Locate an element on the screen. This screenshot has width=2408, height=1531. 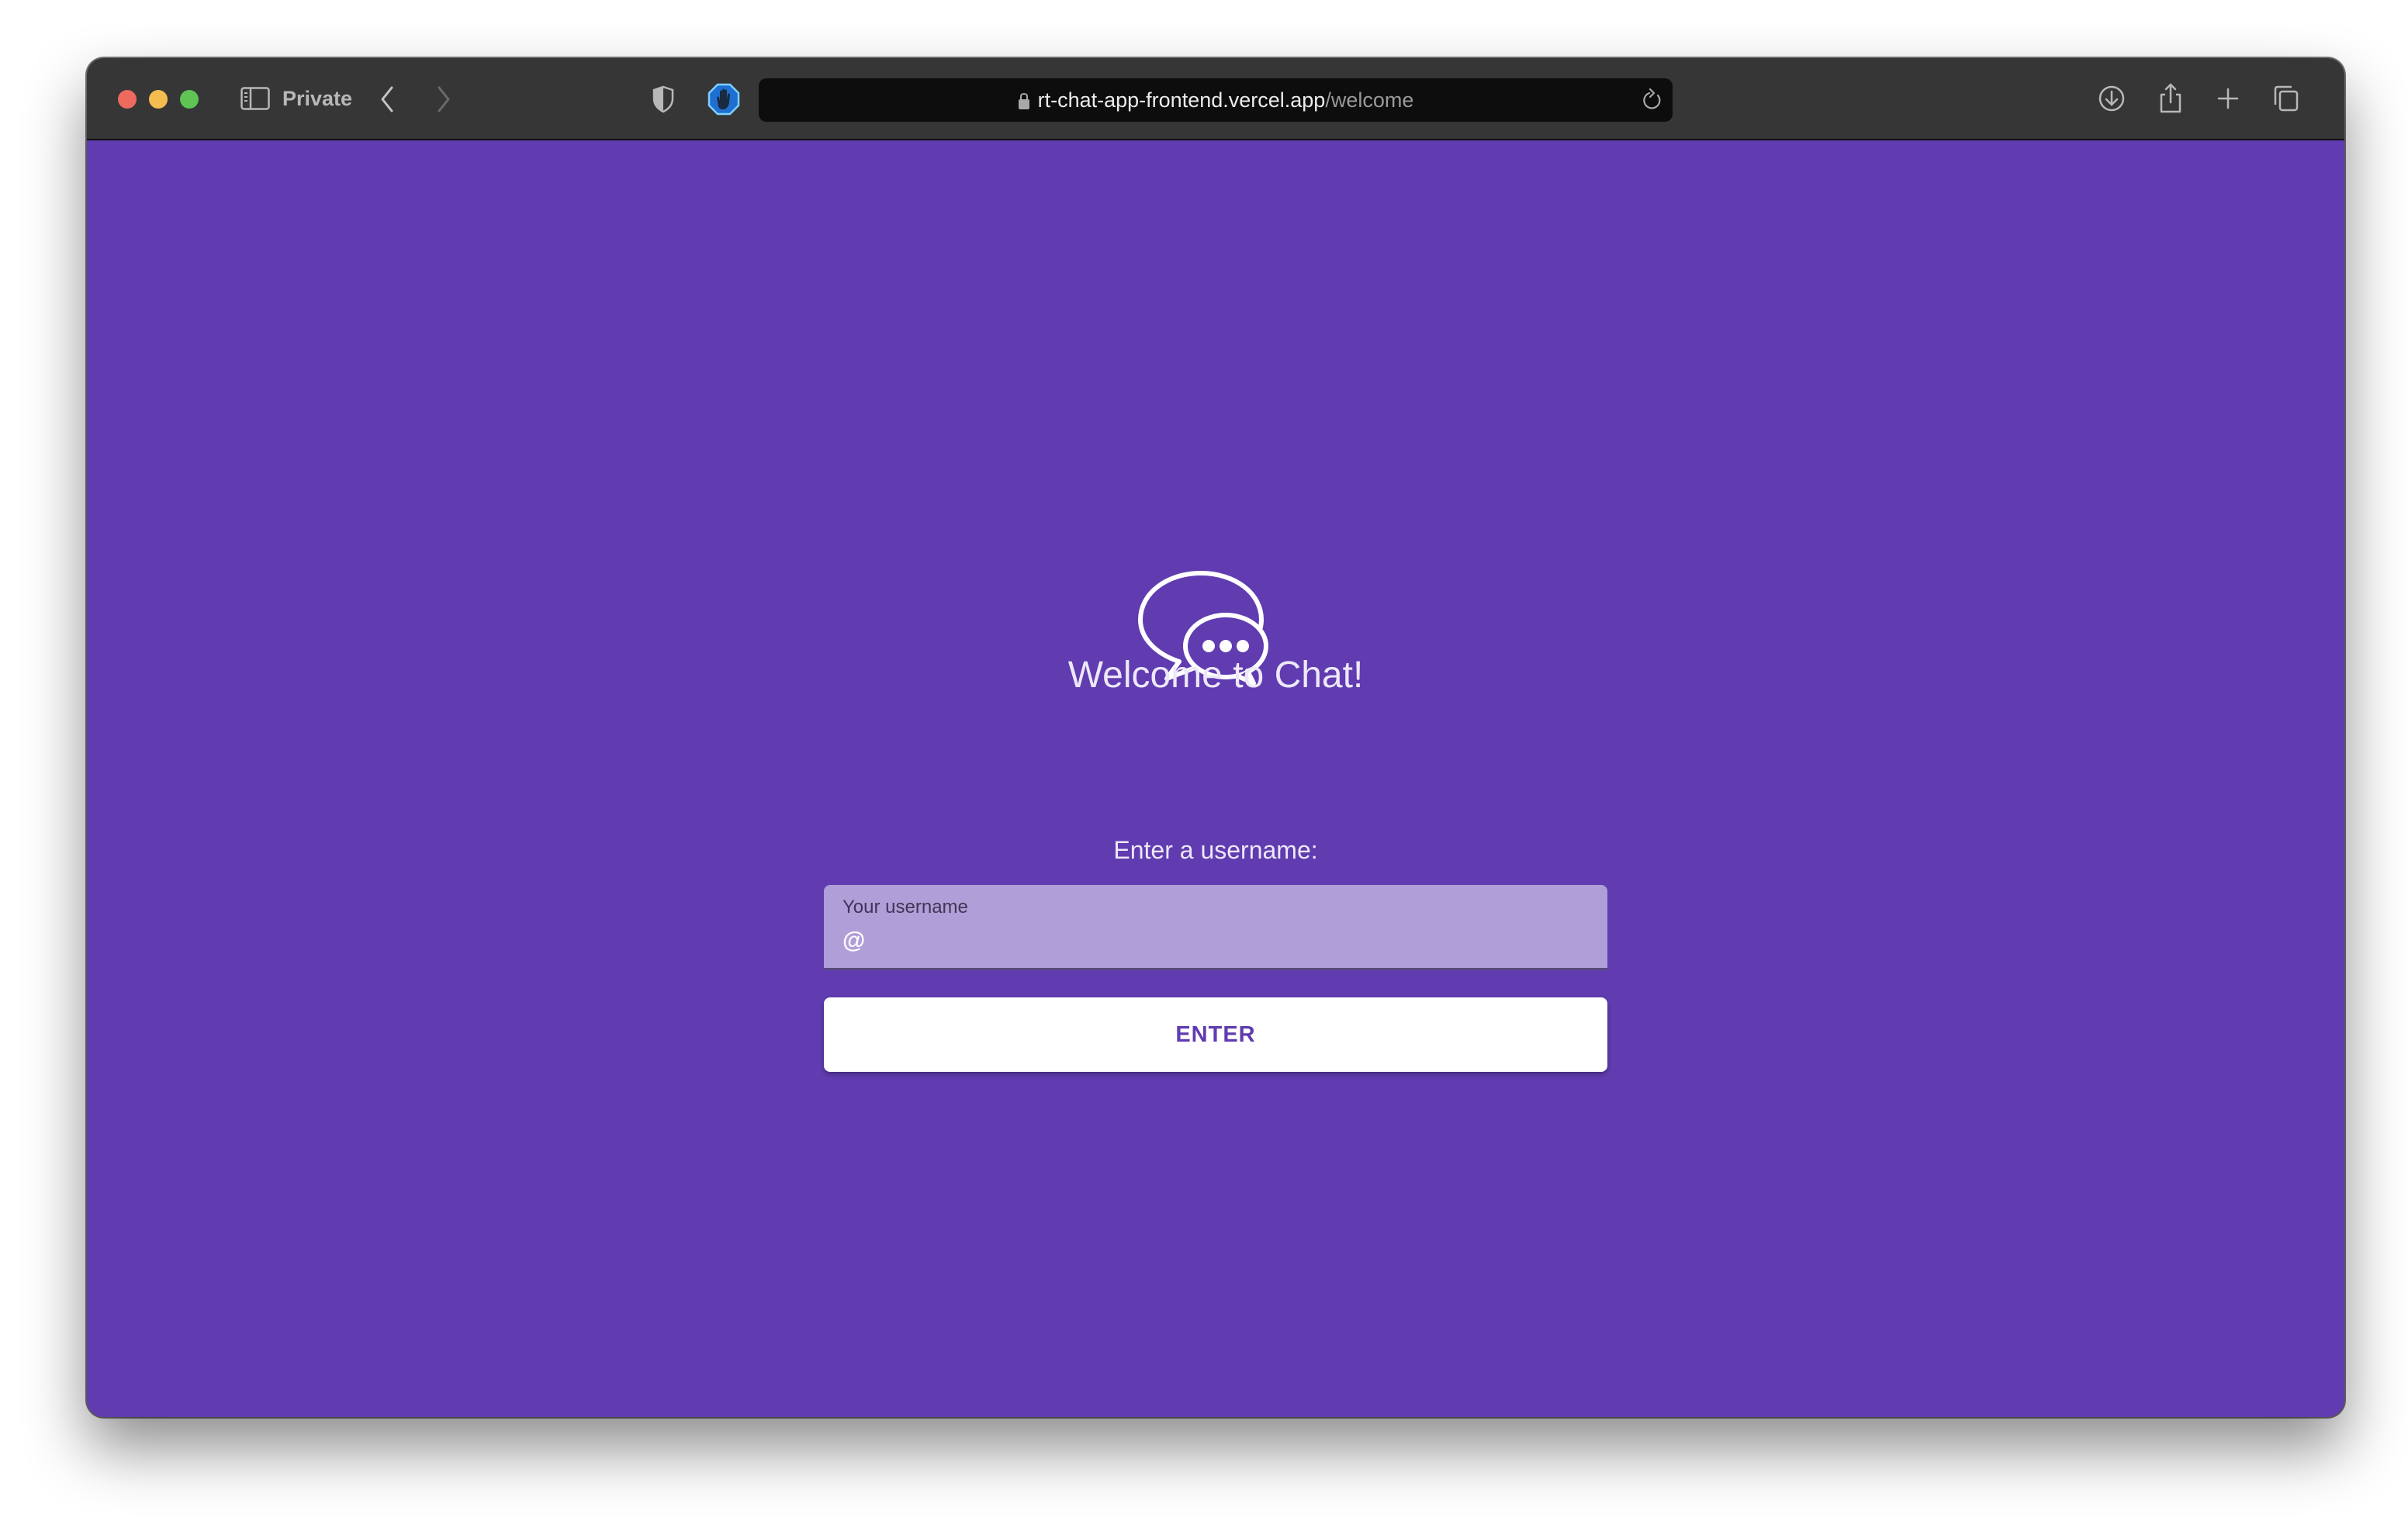
username-prompt: Enter a username: is located at coordinates (1215, 850).